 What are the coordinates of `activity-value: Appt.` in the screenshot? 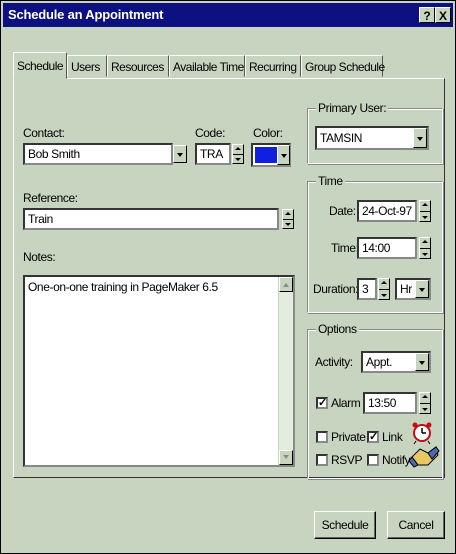 It's located at (379, 362).